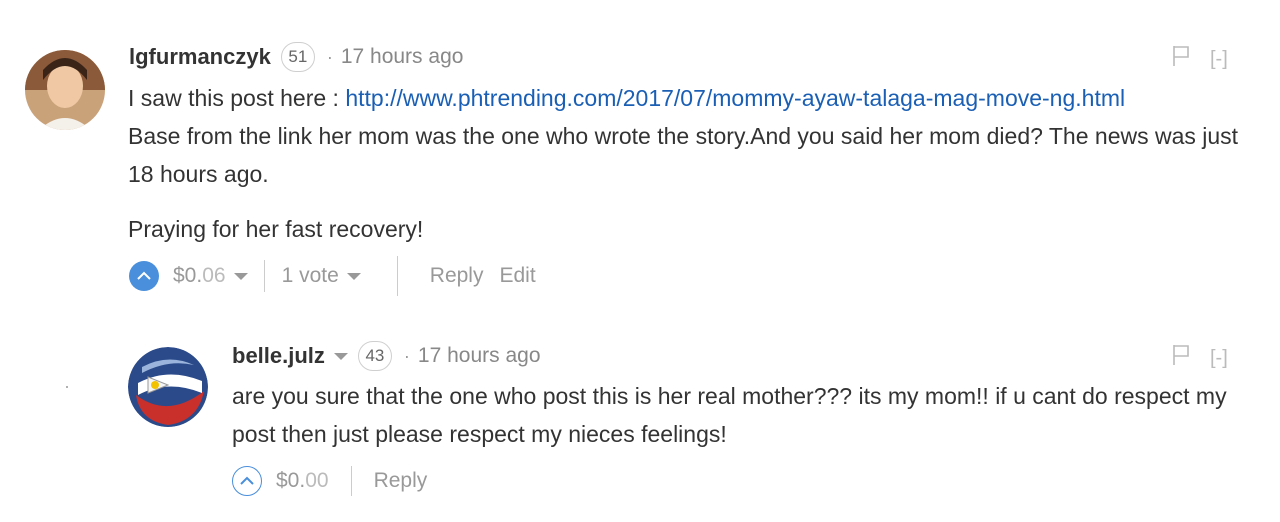 The height and width of the screenshot is (522, 1280). I want to click on comment-actions: $0.00 Reply, so click(329, 481).